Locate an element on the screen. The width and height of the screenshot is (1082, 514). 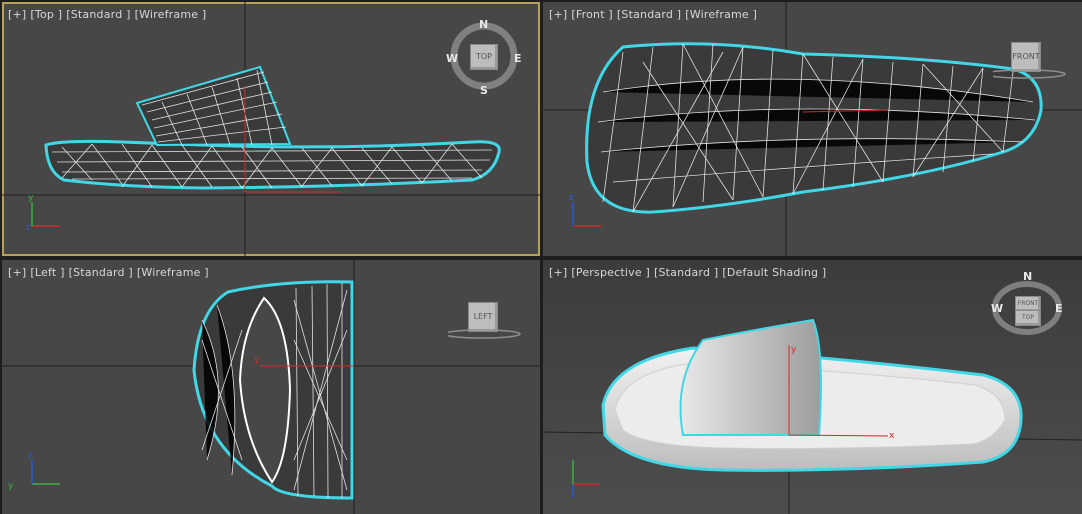
viewcube-top: N S E W TOP is located at coordinates (486, 58).